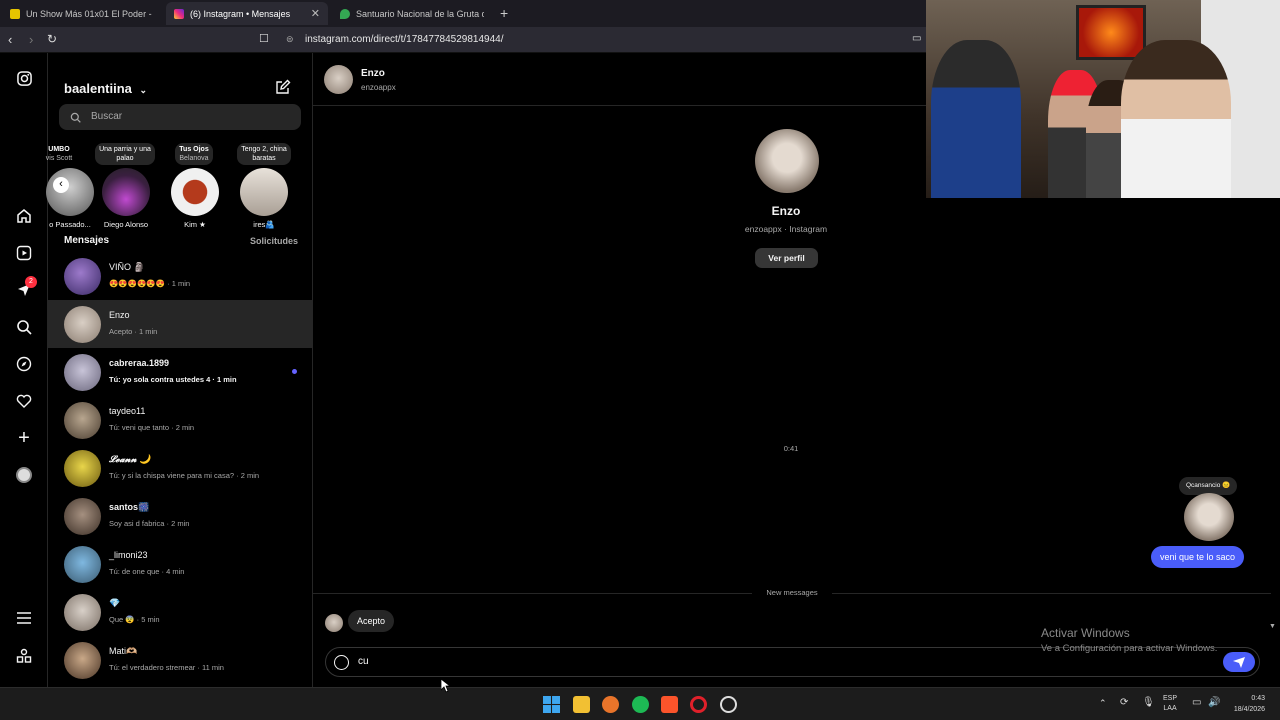  What do you see at coordinates (363, 661) in the screenshot?
I see `message-input: cu` at bounding box center [363, 661].